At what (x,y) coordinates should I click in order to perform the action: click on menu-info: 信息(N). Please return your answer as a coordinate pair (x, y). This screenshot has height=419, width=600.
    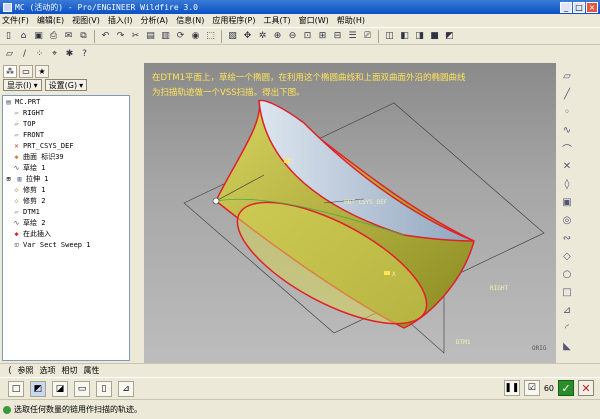
    Looking at the image, I should click on (190, 20).